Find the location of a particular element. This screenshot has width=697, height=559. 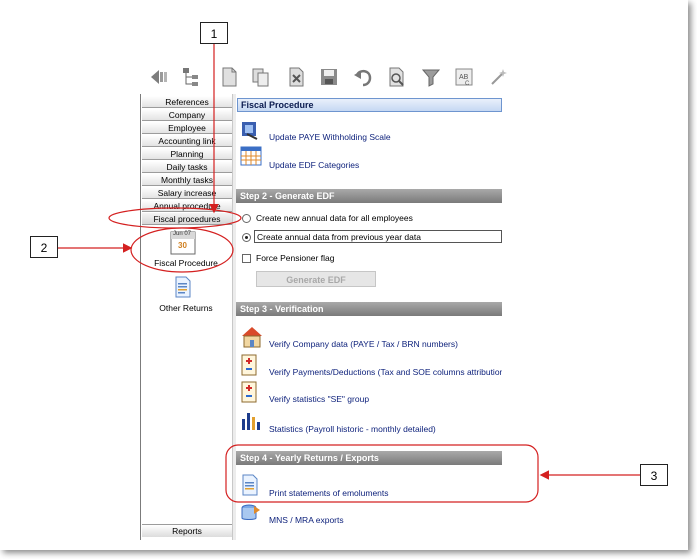

database-export-icon is located at coordinates (251, 513).